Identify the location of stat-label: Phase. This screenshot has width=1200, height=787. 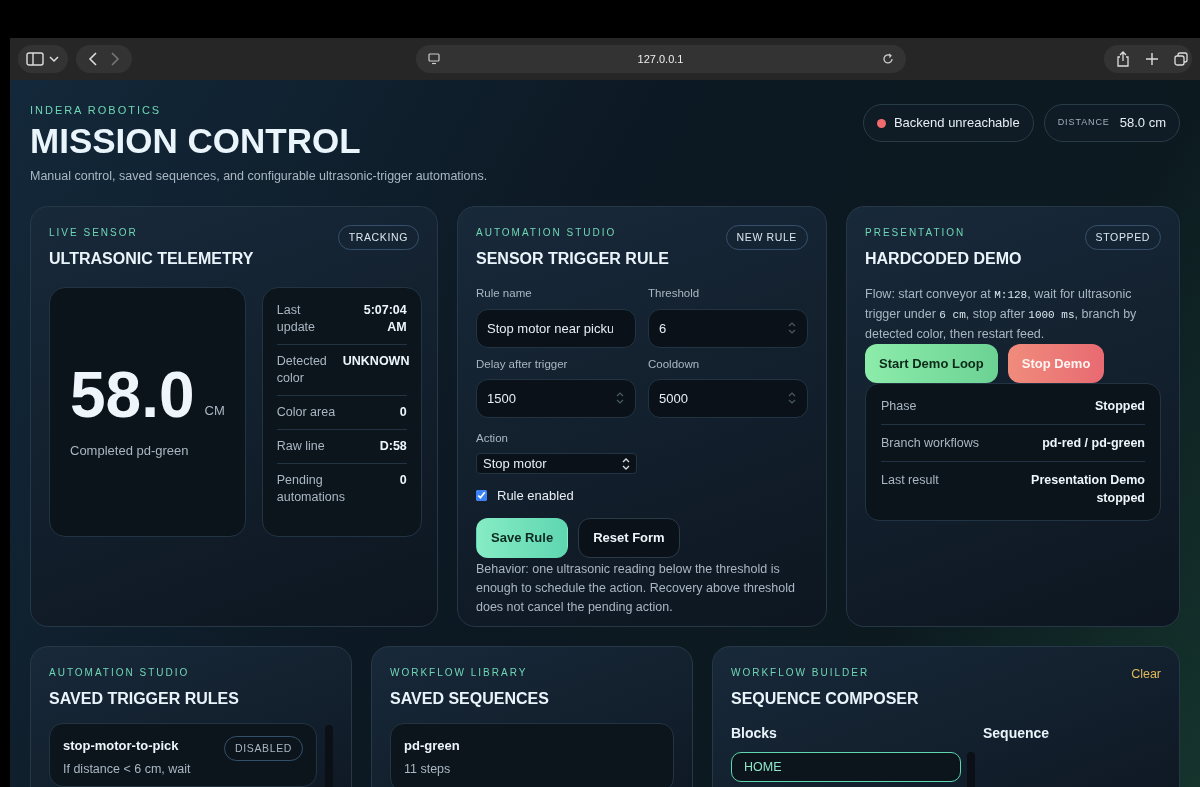
(899, 407).